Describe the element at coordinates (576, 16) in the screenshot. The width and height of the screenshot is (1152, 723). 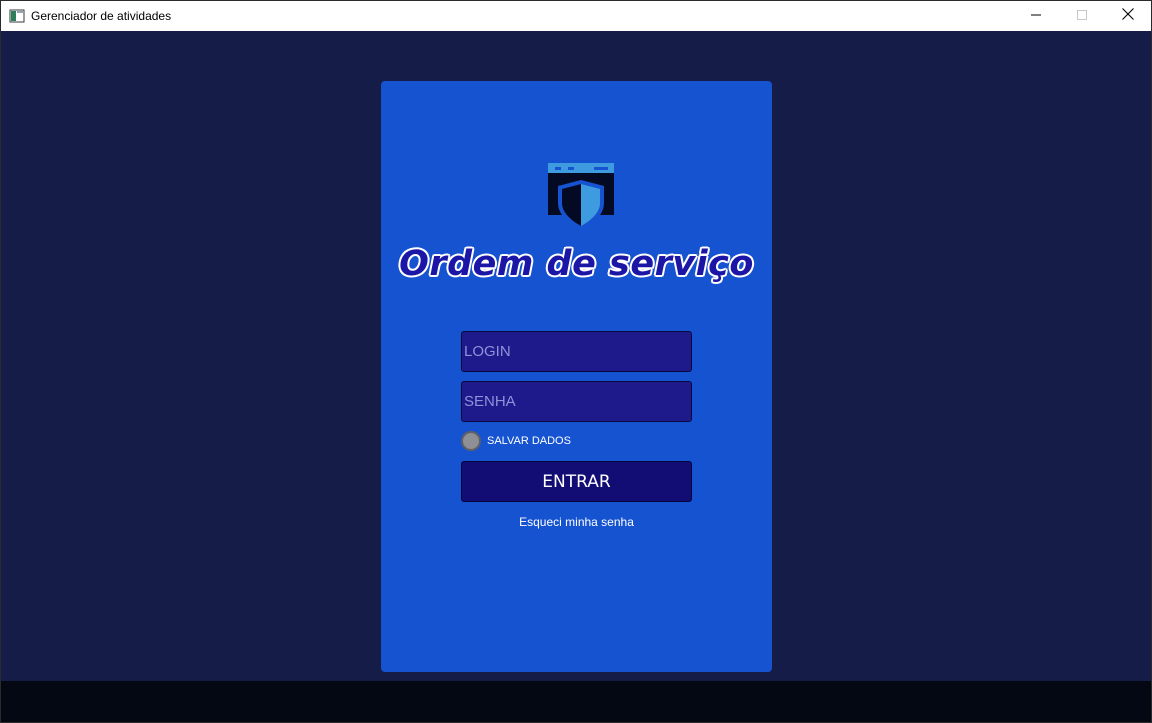
I see `title-bar: Gerenciador de atividades` at that location.